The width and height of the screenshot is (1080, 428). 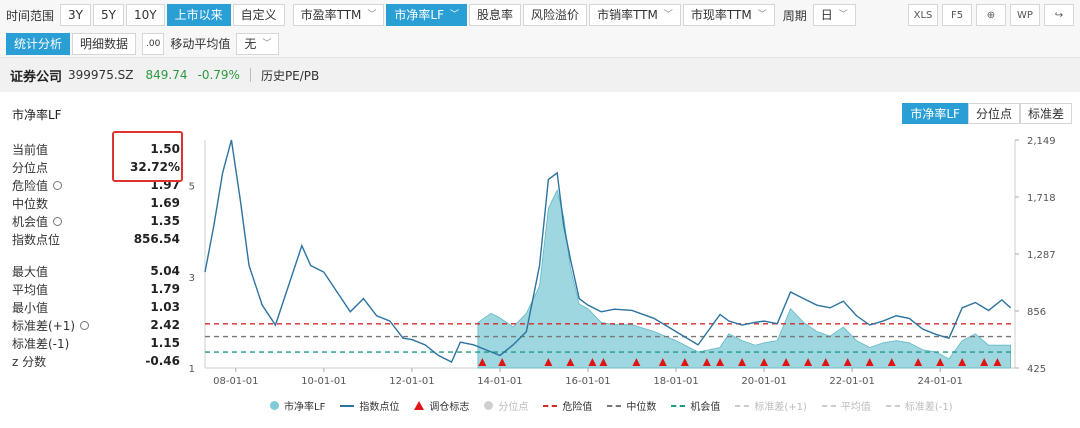 I want to click on metric-label: 市盈率TTM, so click(x=331, y=15).